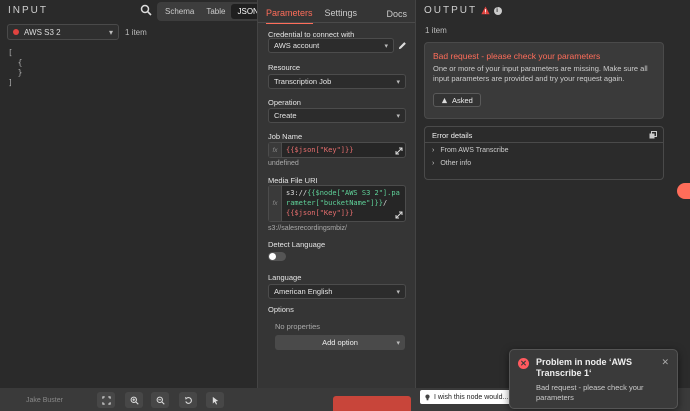  Describe the element at coordinates (462, 100) in the screenshot. I see `asked-label: Asked` at that location.